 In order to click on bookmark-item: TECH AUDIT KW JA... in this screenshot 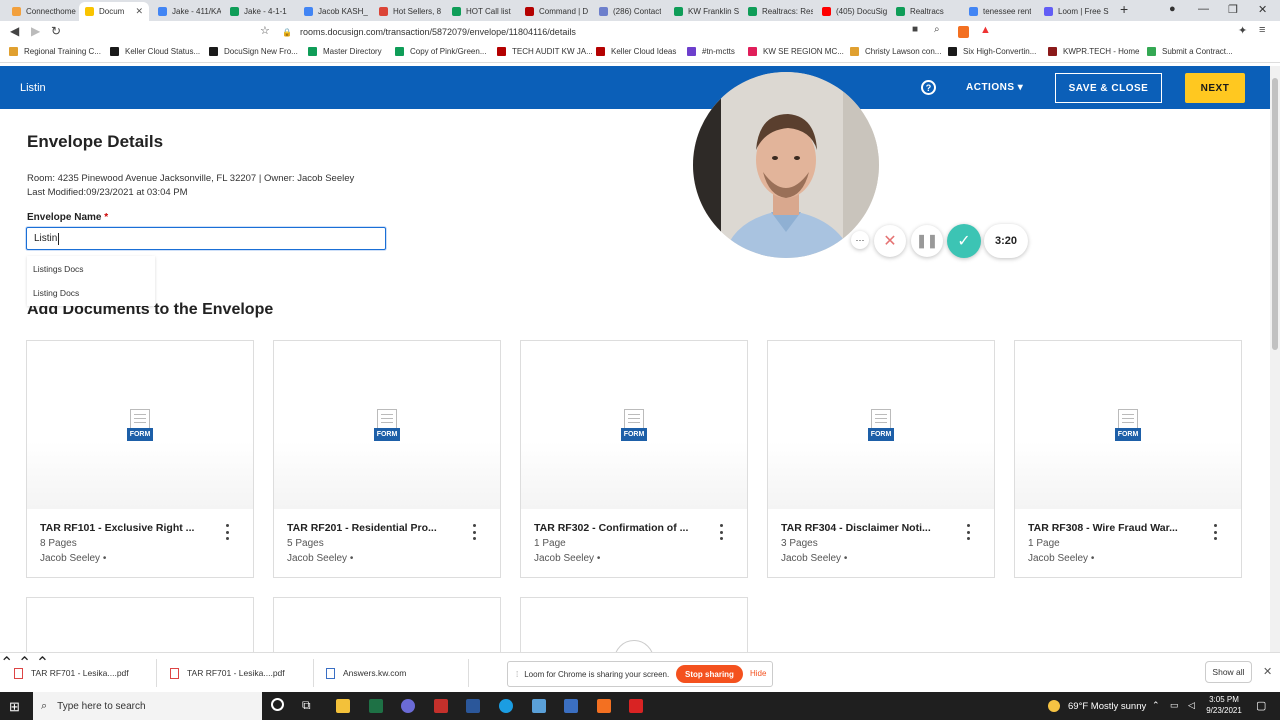, I will do `click(545, 51)`.